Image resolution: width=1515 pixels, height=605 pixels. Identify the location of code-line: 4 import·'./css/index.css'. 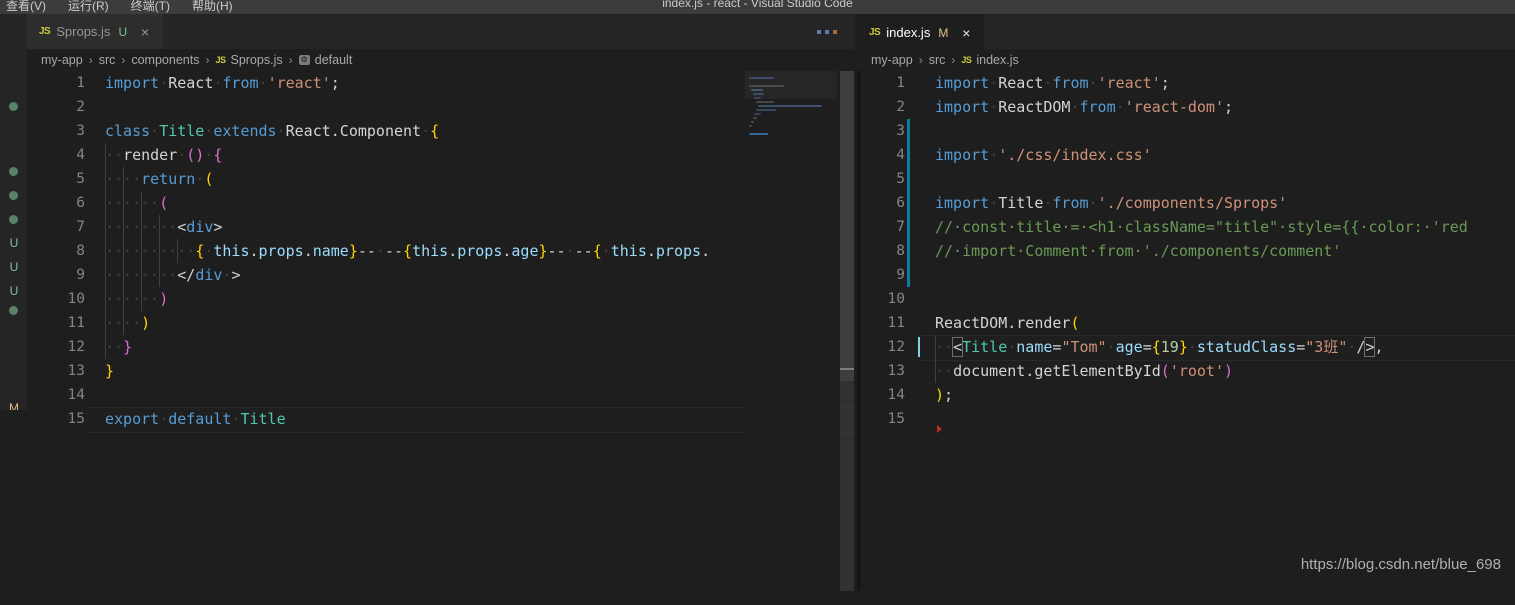
(1186, 155).